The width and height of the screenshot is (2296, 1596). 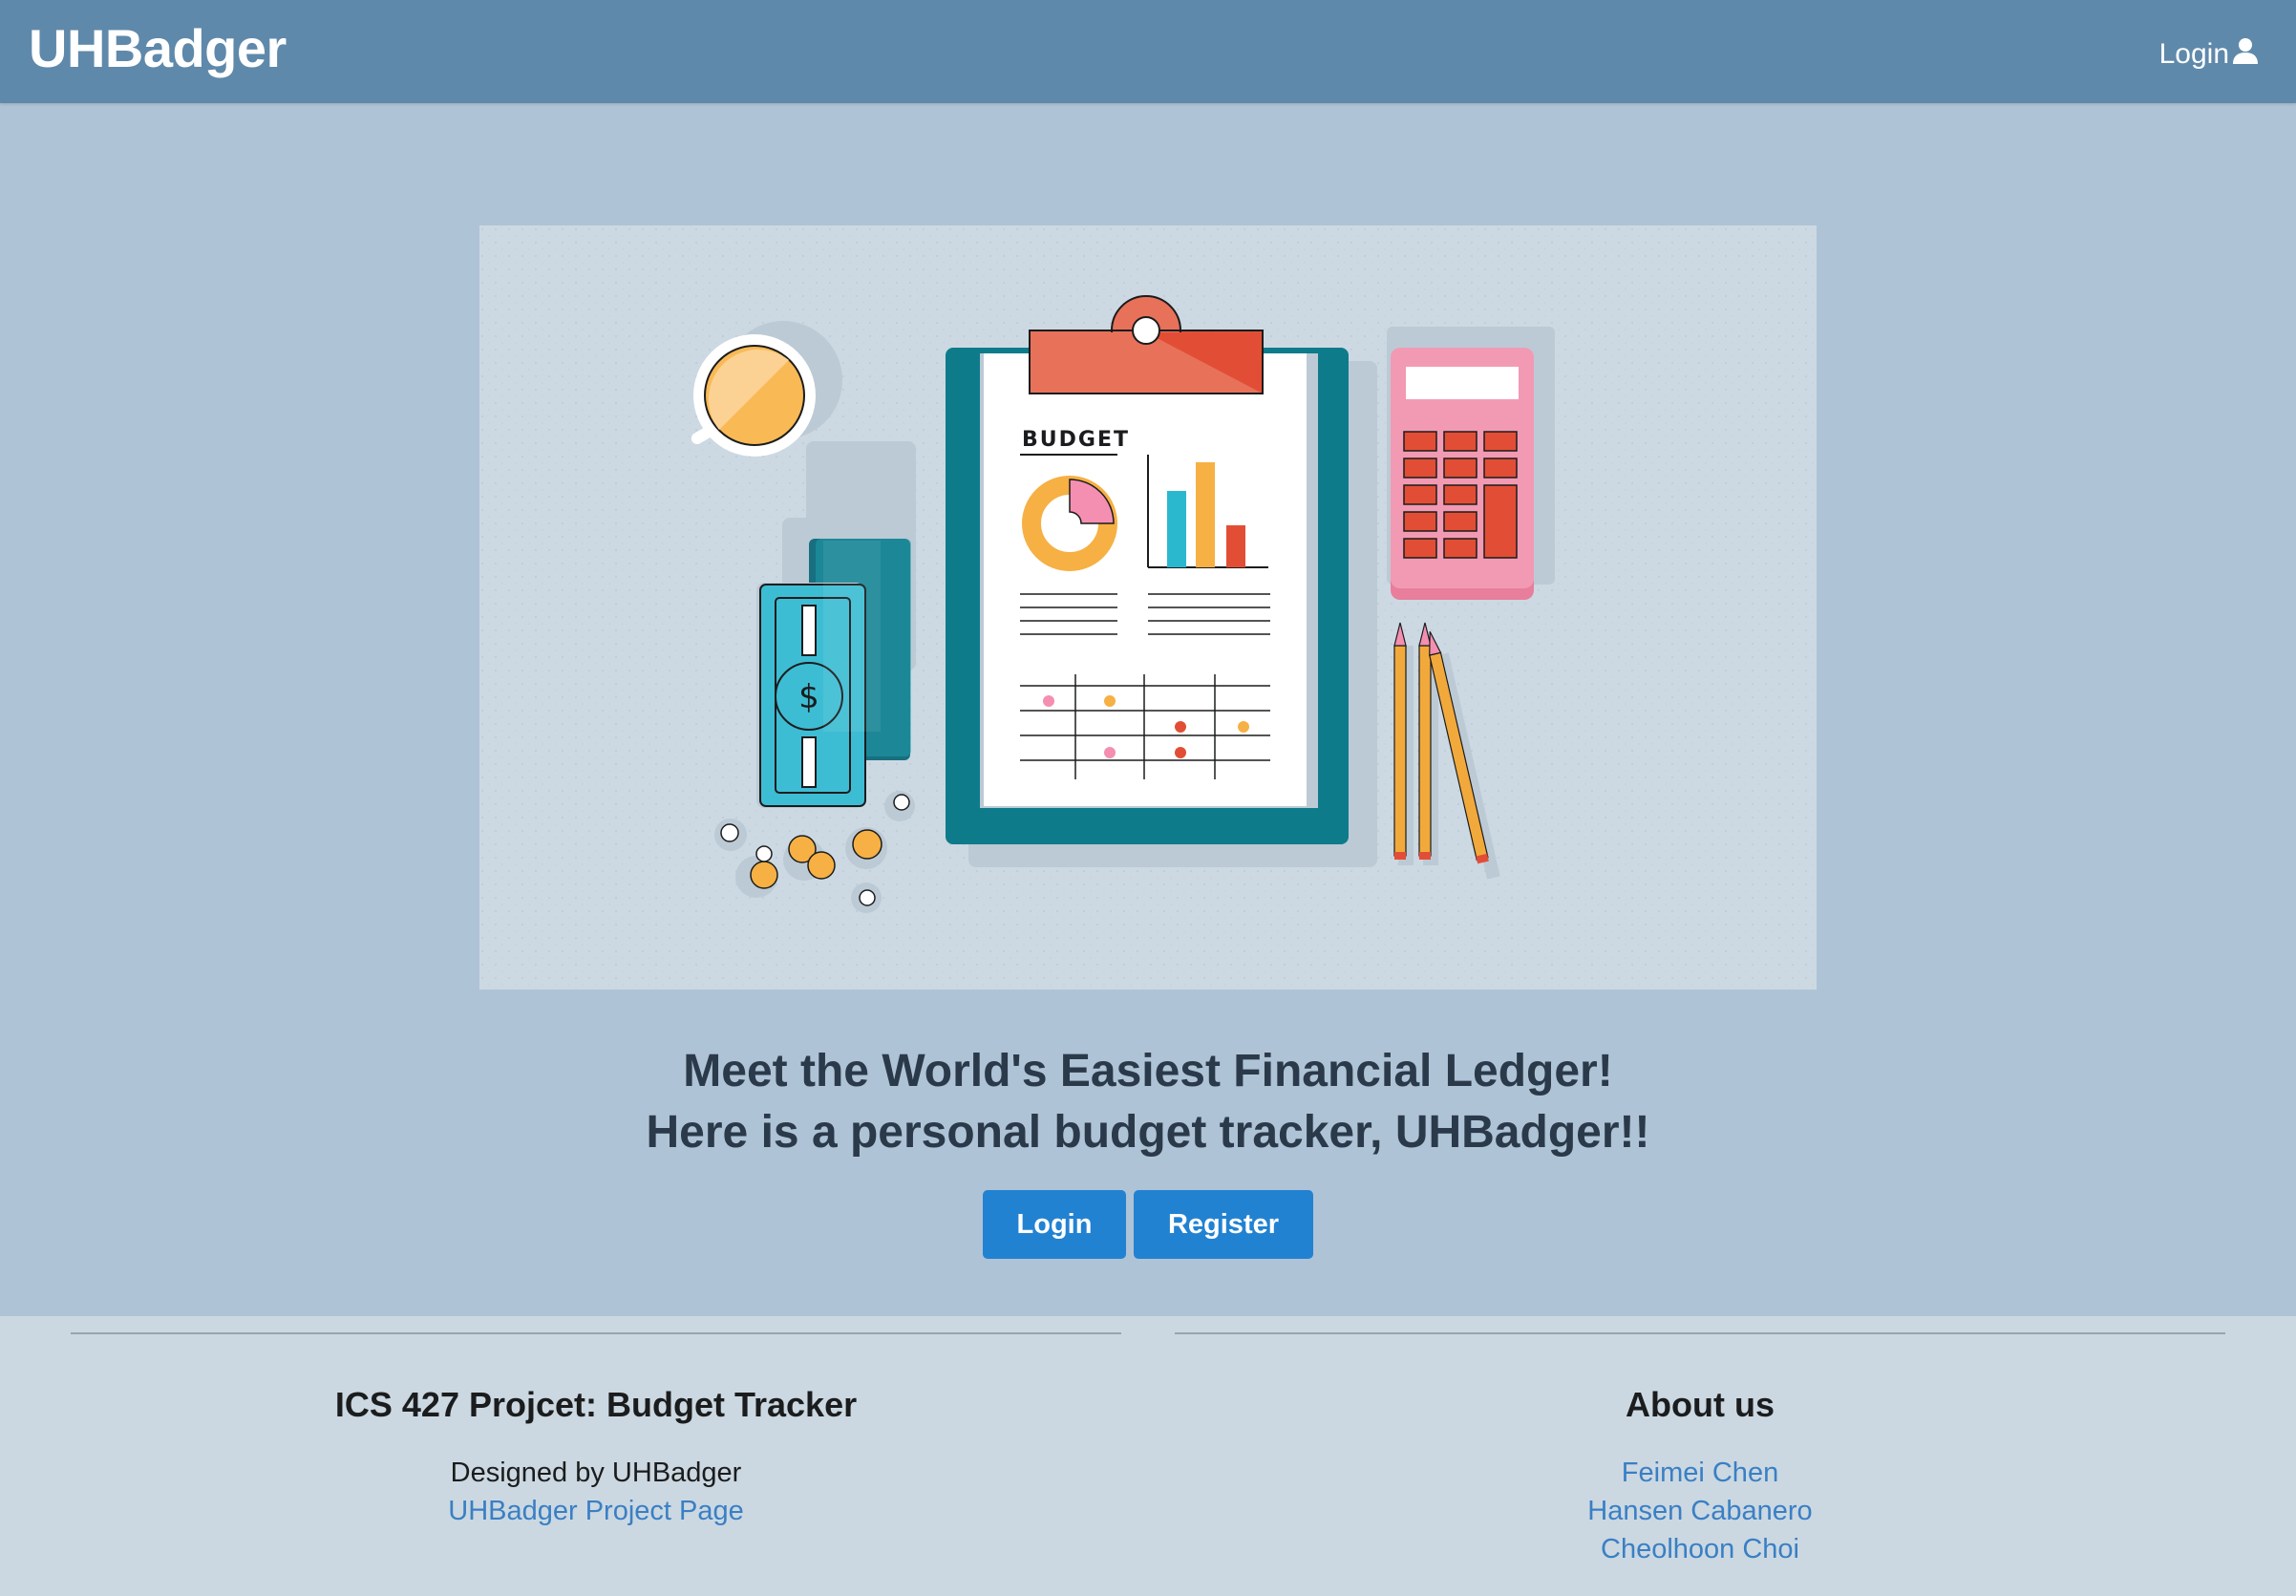 I want to click on calculator-icon, so click(x=1471, y=463).